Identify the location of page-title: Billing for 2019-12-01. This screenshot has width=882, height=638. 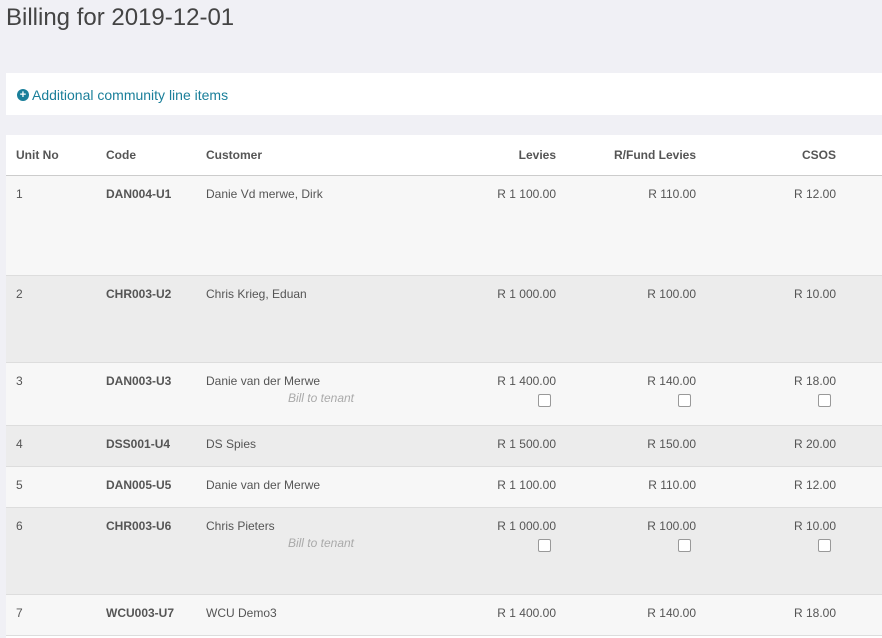
(120, 17).